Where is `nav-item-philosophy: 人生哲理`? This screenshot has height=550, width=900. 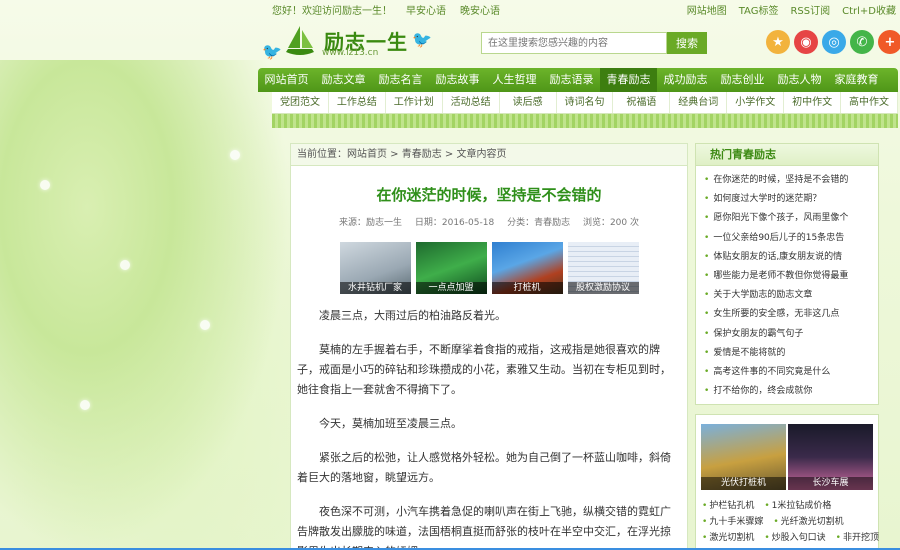 nav-item-philosophy: 人生哲理 is located at coordinates (514, 80).